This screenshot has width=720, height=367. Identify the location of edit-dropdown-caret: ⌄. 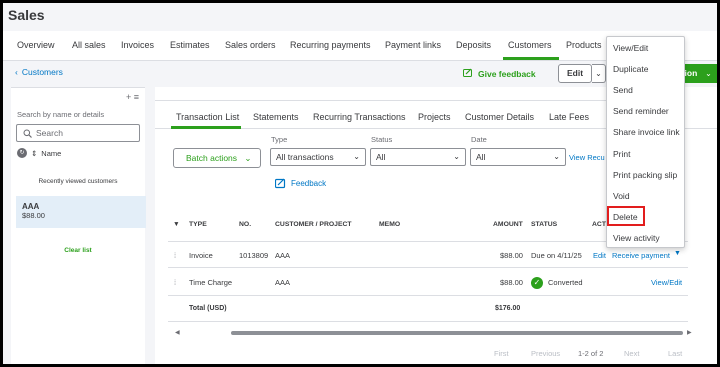
(599, 73).